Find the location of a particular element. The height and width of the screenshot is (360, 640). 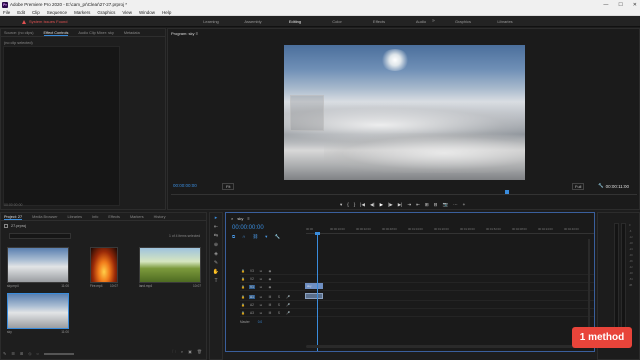

trash-icon: 🗑 is located at coordinates (199, 352).